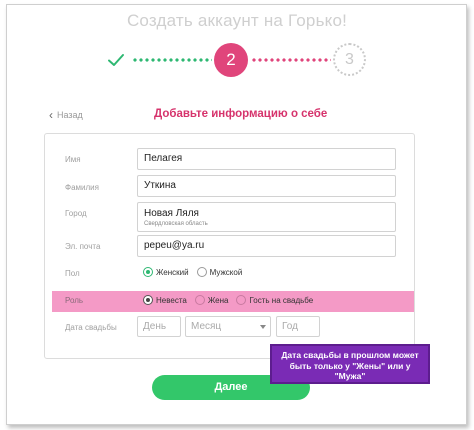 The width and height of the screenshot is (474, 430). I want to click on surname-label: Фамилия, so click(82, 187).